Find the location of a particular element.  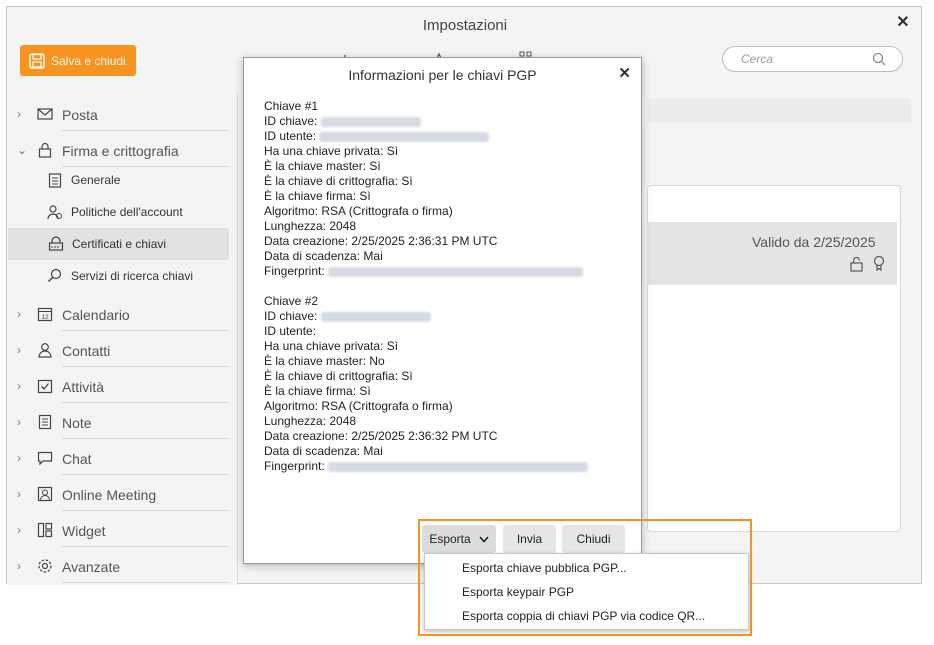

sidebar-subitem-label: Politiche dell'account is located at coordinates (127, 212).